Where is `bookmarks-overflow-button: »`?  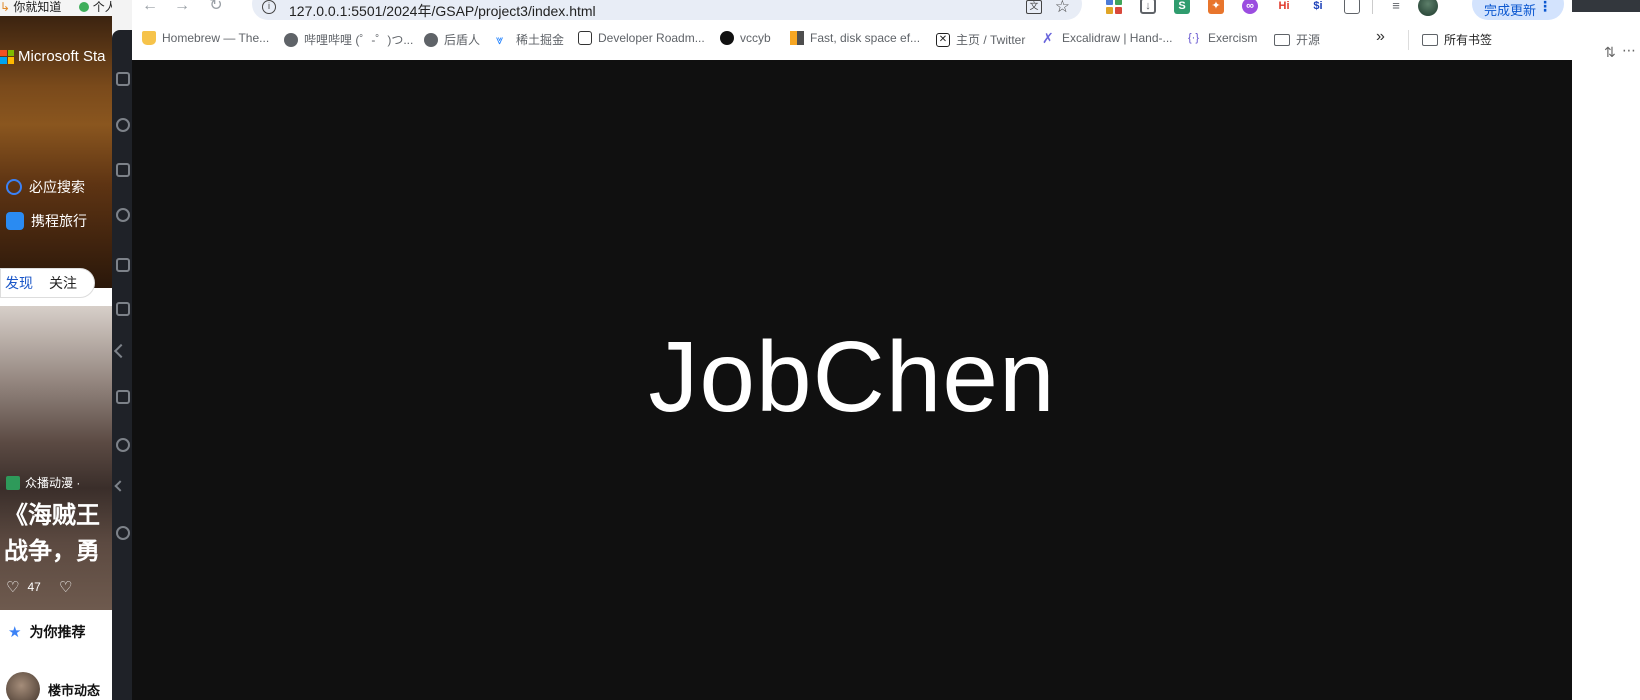
bookmarks-overflow-button: » is located at coordinates (1380, 37).